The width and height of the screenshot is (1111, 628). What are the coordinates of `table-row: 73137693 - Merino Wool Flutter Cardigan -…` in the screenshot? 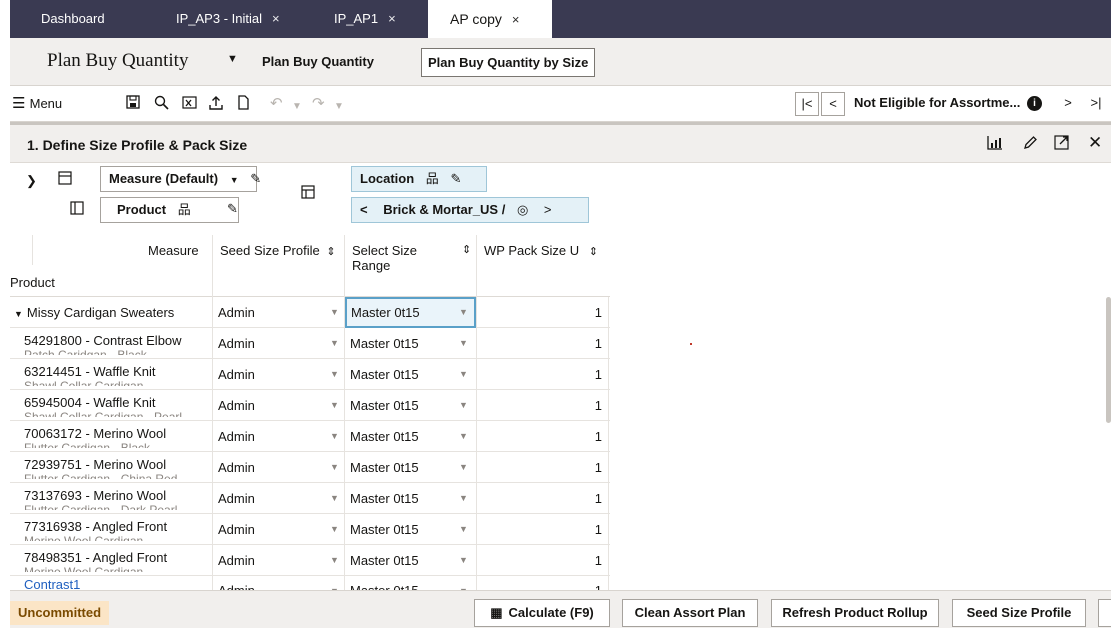 It's located at (310, 498).